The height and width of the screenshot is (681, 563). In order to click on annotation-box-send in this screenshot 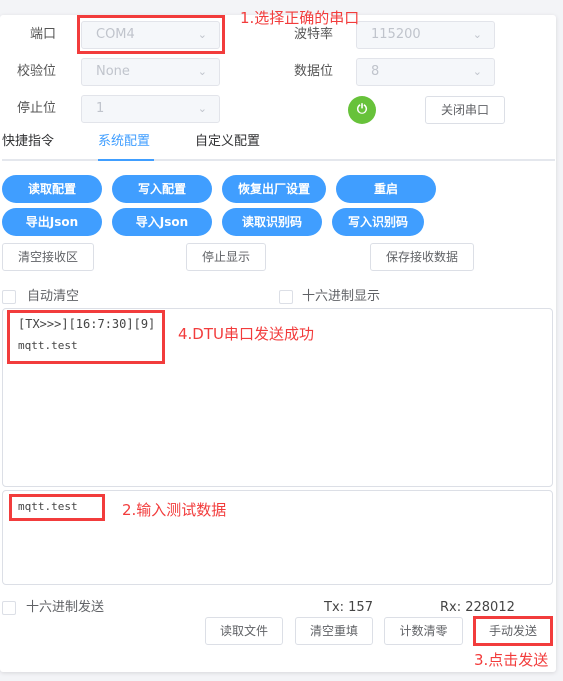, I will do `click(57, 507)`.